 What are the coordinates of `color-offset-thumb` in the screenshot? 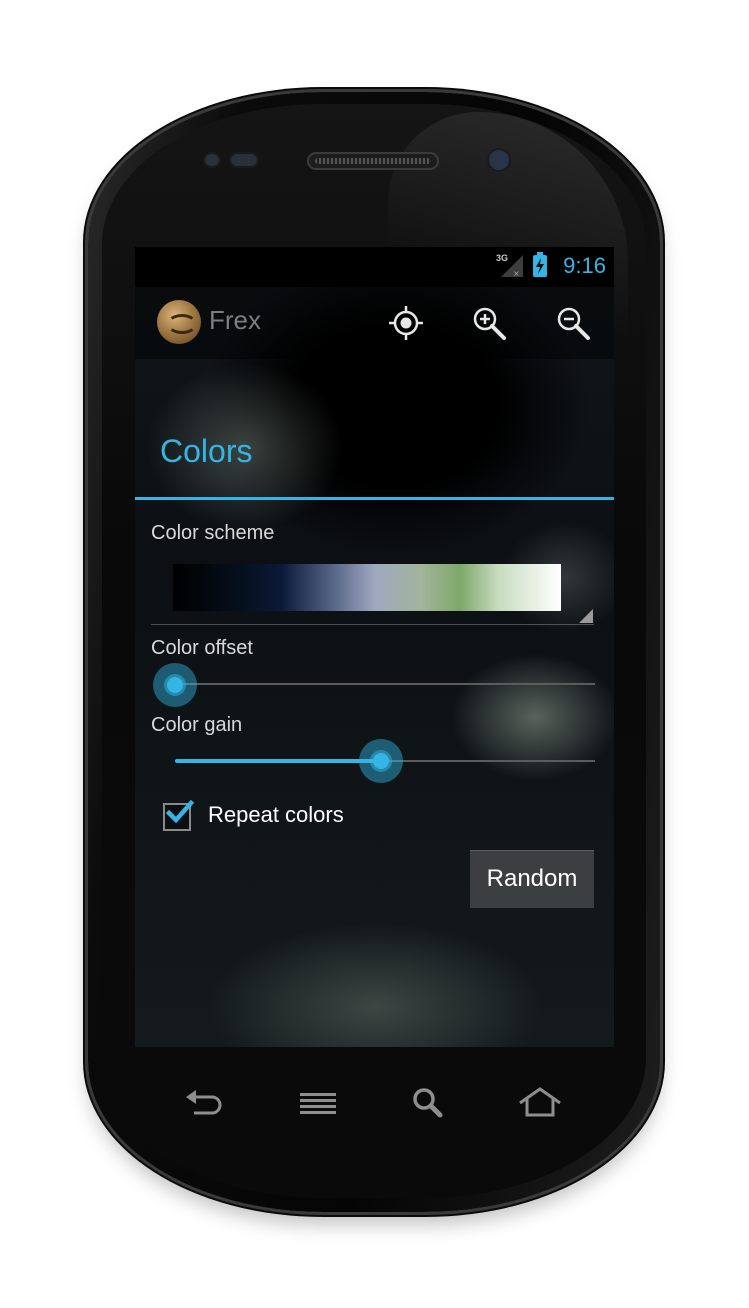 It's located at (175, 685).